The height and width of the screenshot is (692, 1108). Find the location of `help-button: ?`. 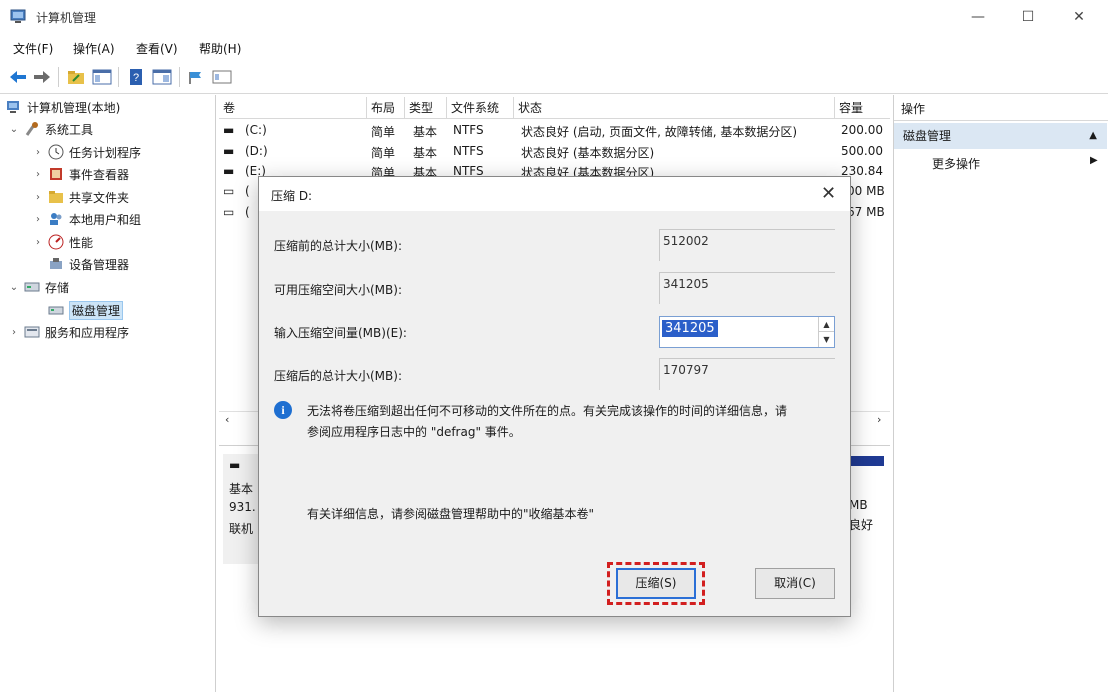

help-button: ? is located at coordinates (136, 77).